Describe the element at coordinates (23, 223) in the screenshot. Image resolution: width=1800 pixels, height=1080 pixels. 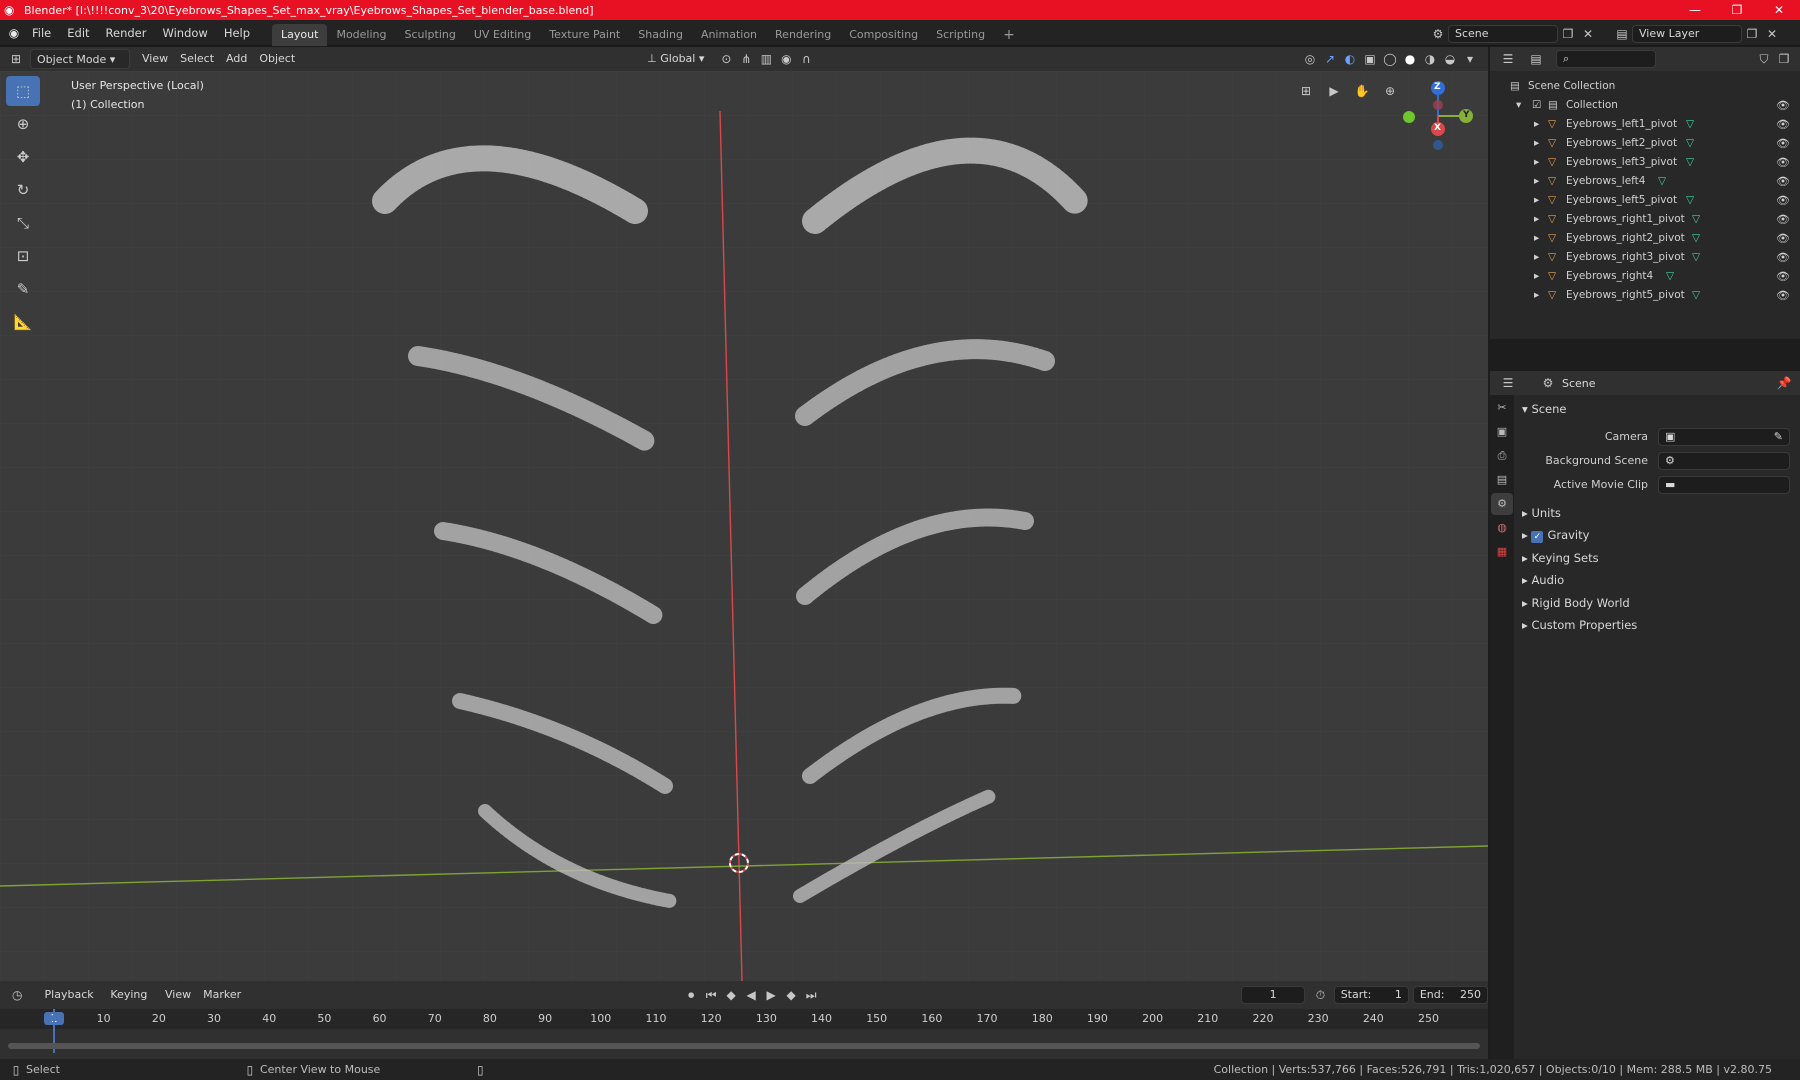
I see `scale-tool-icon: ⤡` at that location.